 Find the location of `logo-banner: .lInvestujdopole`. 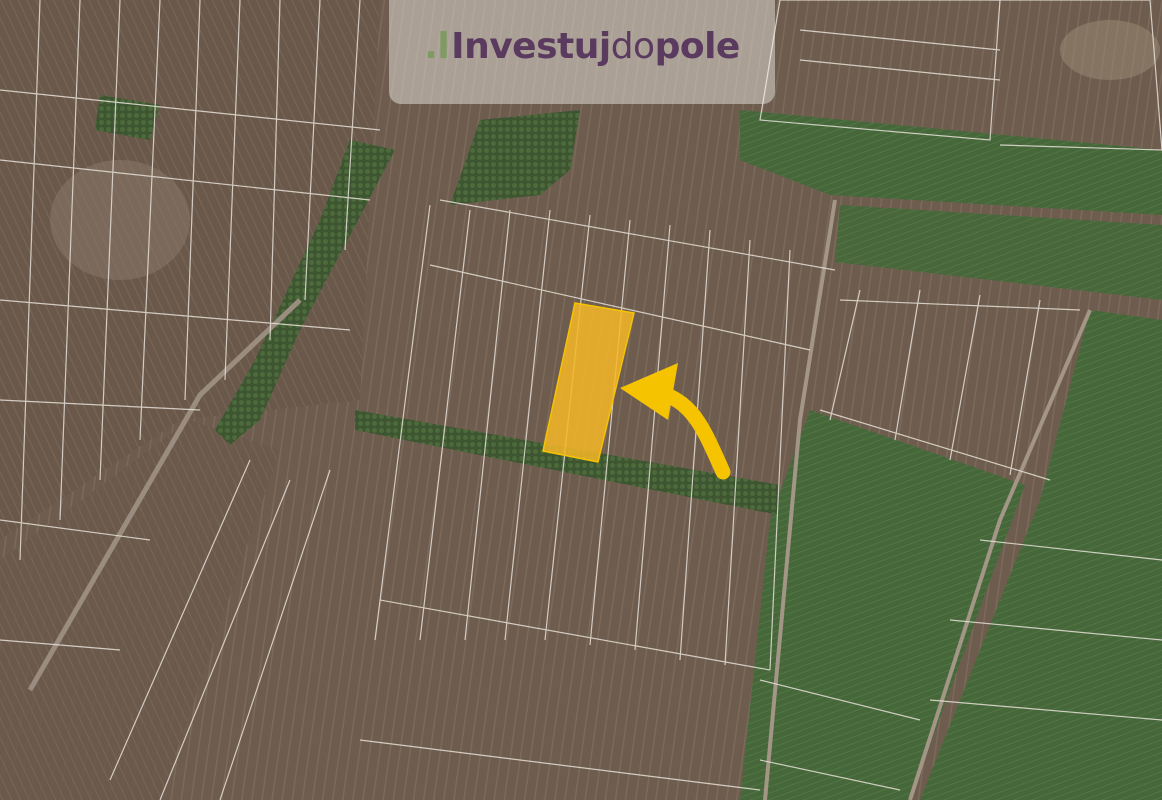

logo-banner: .lInvestujdopole is located at coordinates (582, 52).